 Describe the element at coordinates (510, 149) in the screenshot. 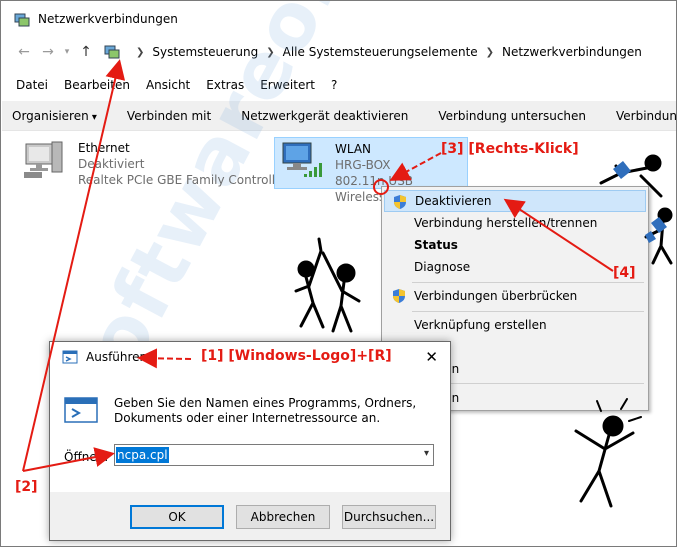

I see `annotation-3: [3] [Rechts-Klick]` at that location.